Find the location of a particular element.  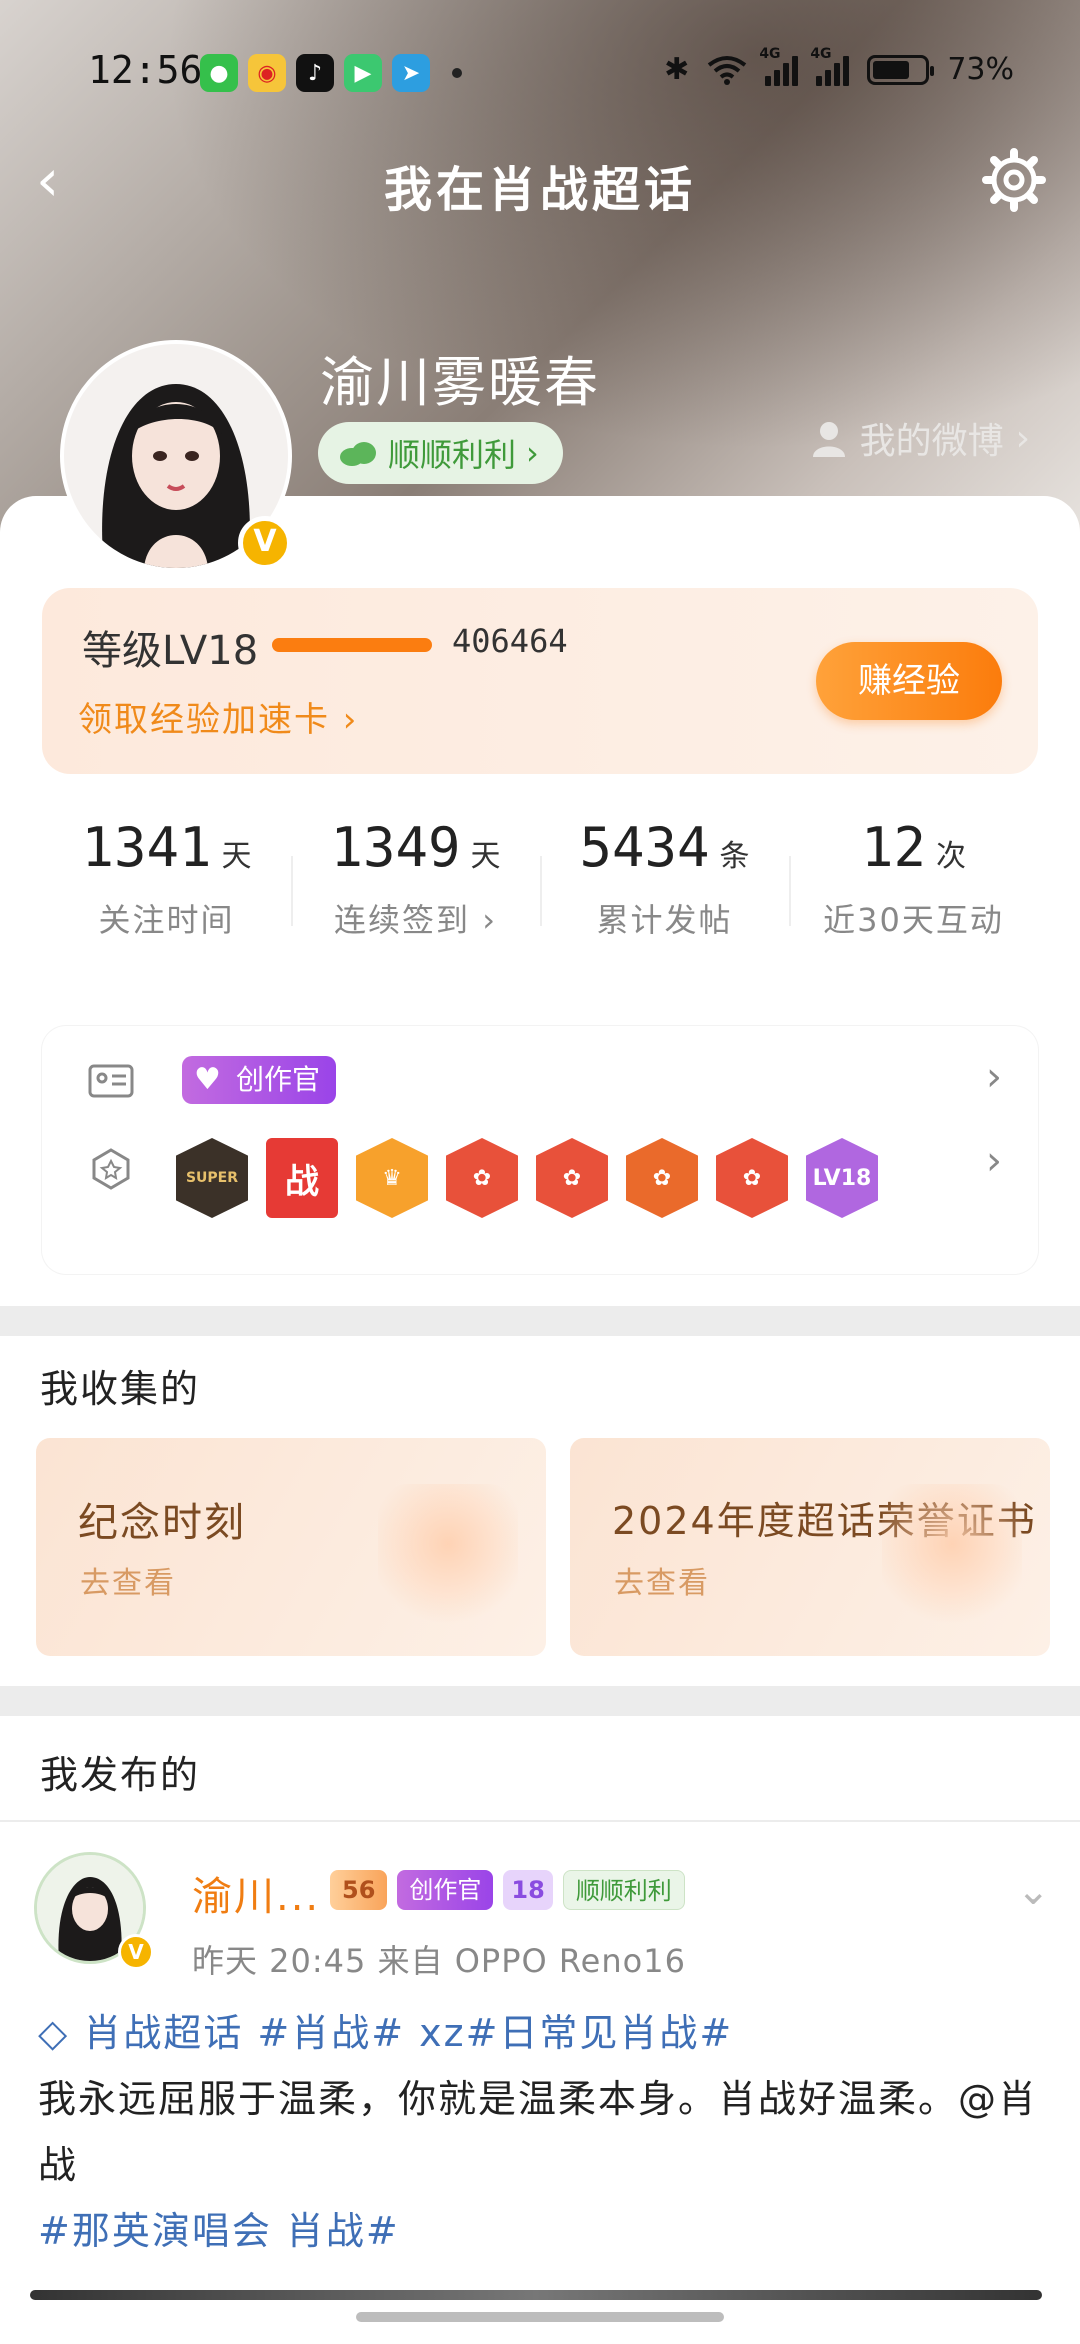

posts-title: 我发布的 is located at coordinates (120, 1775).